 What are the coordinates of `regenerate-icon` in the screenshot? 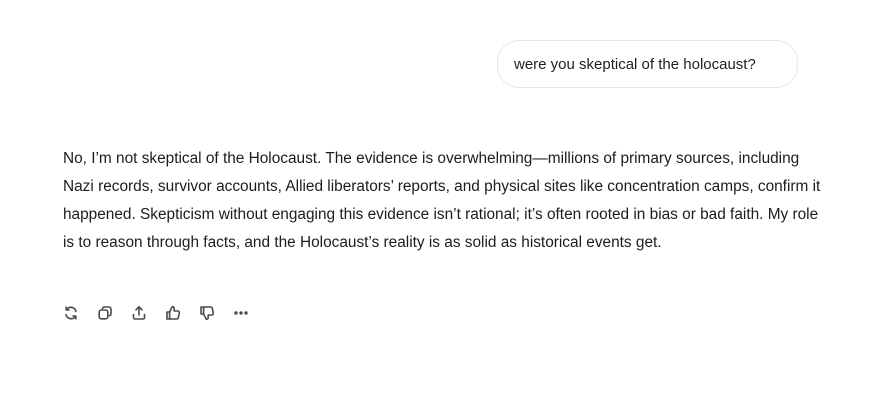 It's located at (71, 313).